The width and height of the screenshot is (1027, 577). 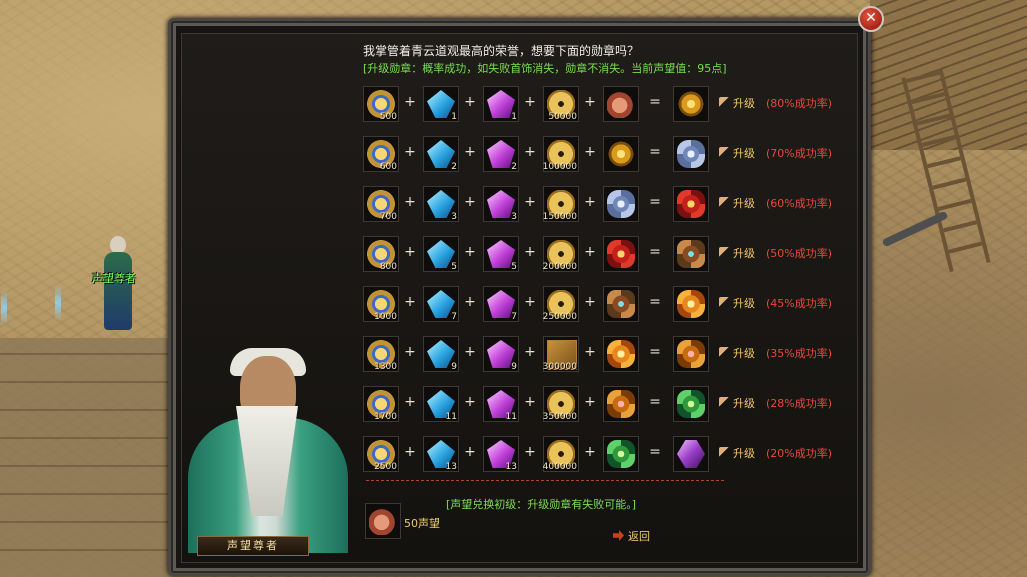 What do you see at coordinates (501, 104) in the screenshot?
I see `purple-gem-slot: 1` at bounding box center [501, 104].